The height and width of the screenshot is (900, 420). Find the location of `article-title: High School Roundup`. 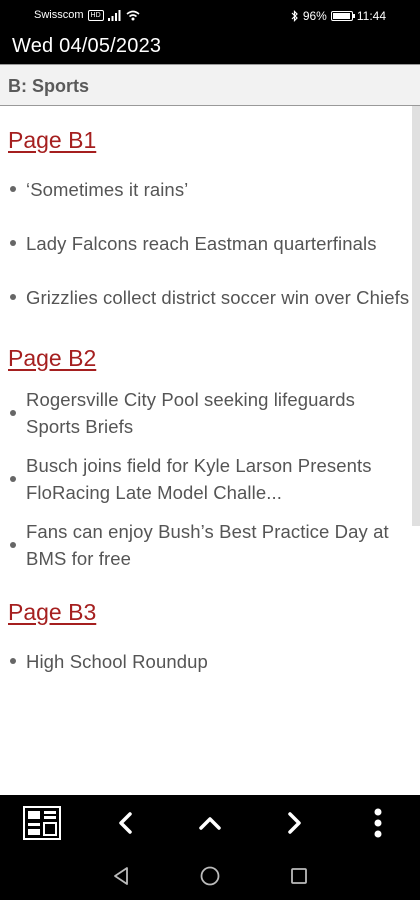

article-title: High School Roundup is located at coordinates (117, 661).